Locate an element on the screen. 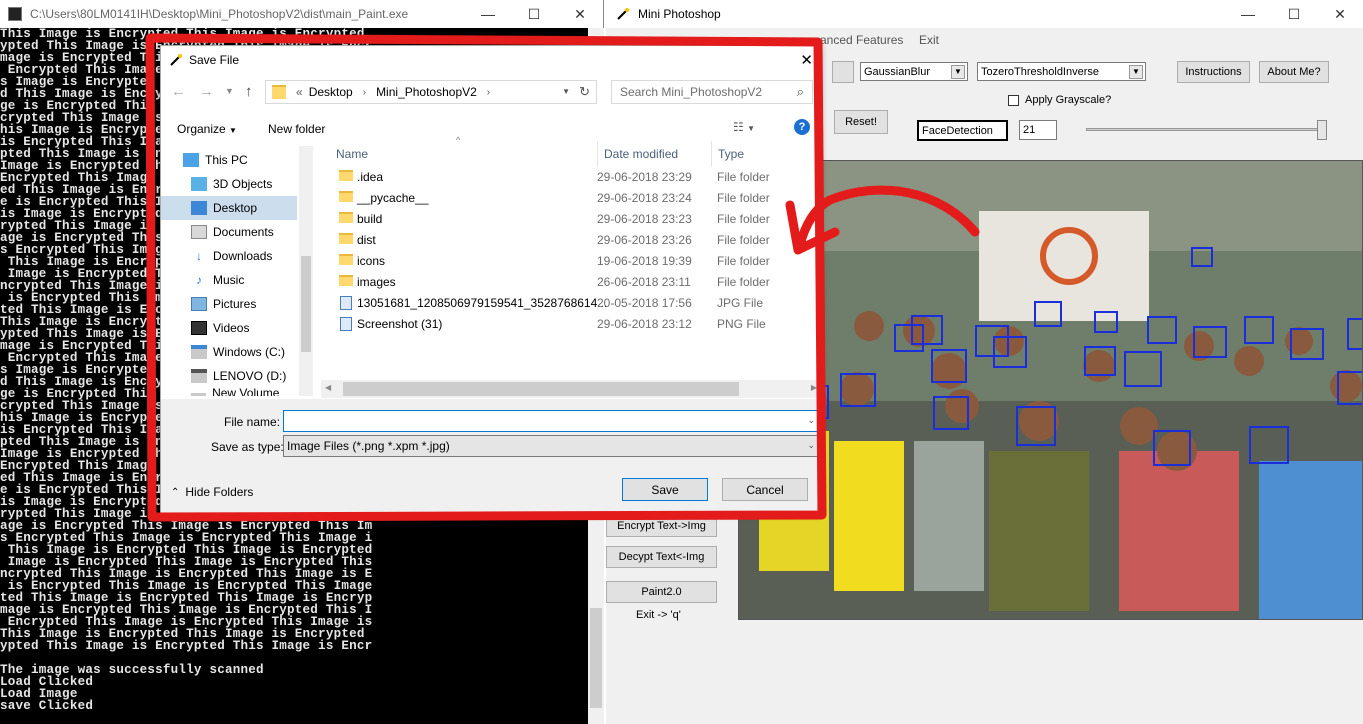 Image resolution: width=1363 pixels, height=724 pixels. refresh-icon: ↻ is located at coordinates (584, 92).